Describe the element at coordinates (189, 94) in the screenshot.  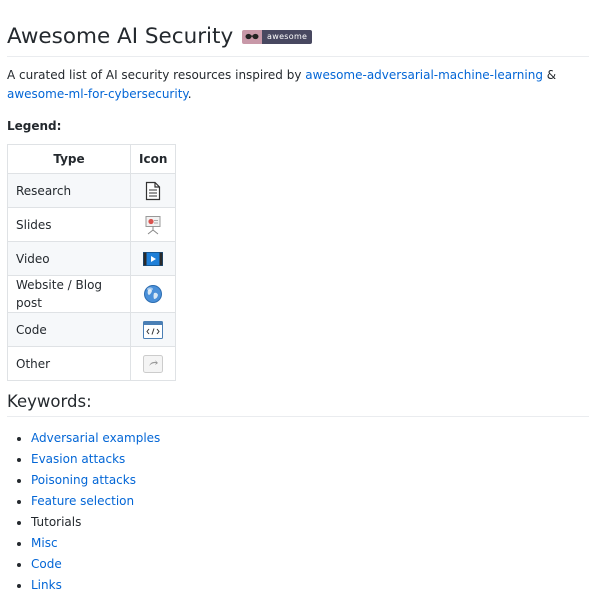
I see `intro-period: .` at that location.